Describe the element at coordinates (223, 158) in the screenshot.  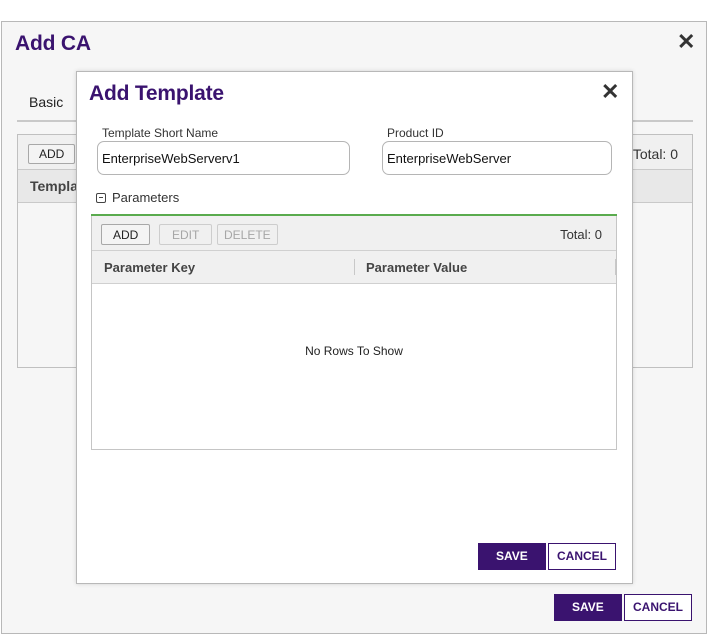
I see `template-short-name-input` at that location.